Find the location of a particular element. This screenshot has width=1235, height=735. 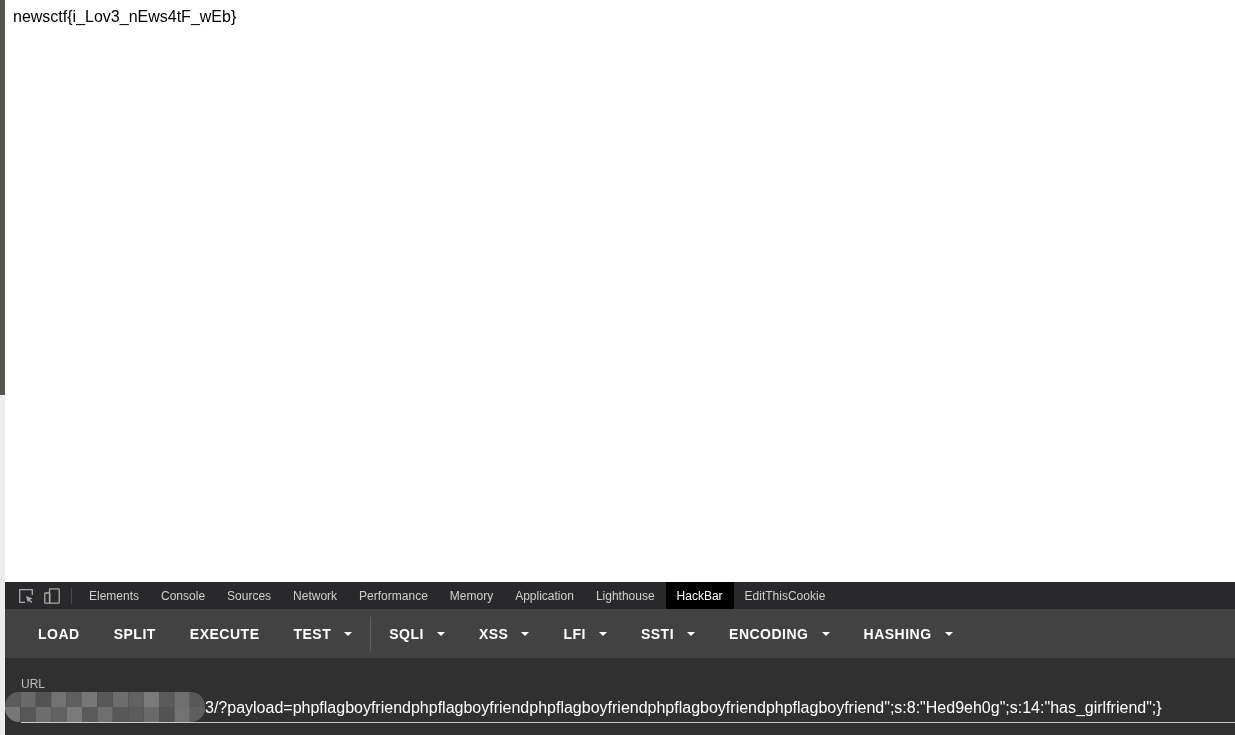

dropdown-button: HASHING is located at coordinates (908, 633).